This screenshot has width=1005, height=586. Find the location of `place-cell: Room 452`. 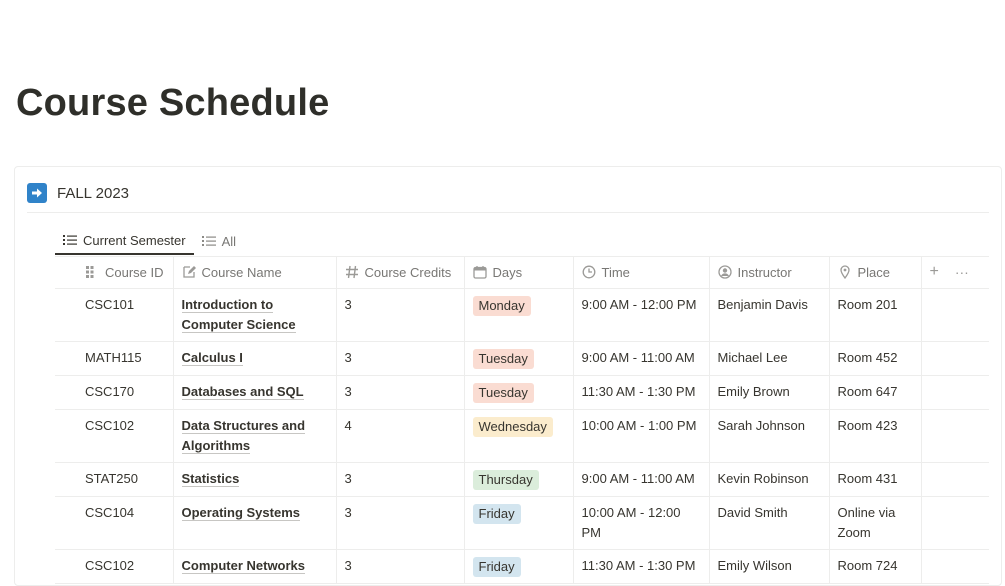

place-cell: Room 452 is located at coordinates (875, 358).